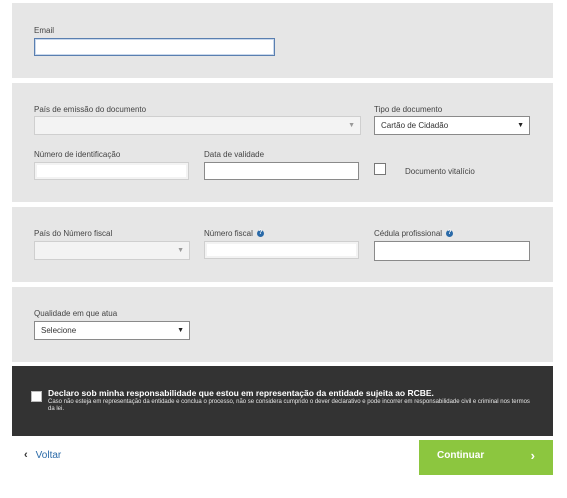  I want to click on continue-label: Continuar, so click(461, 455).